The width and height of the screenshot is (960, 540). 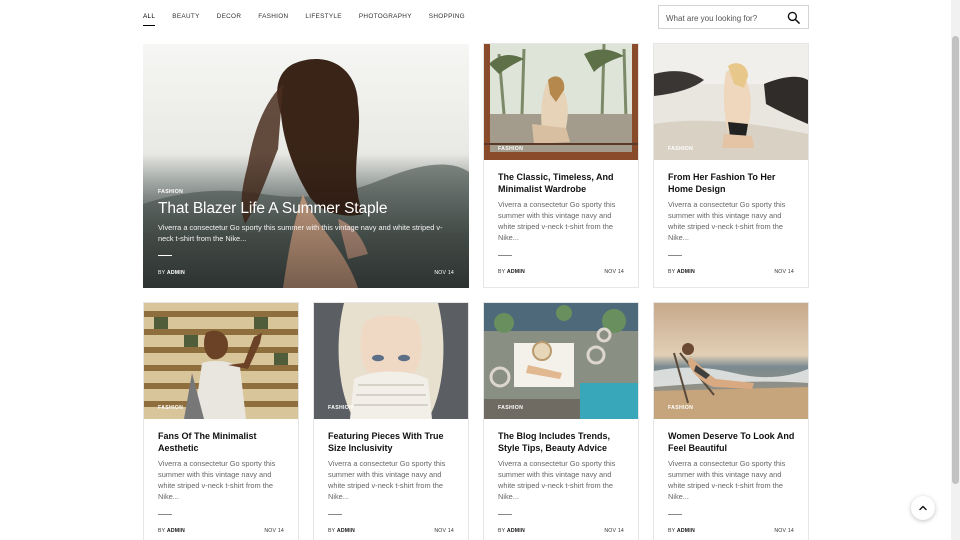 I want to click on post-title: Fans Of The Minimalist Aesthetic, so click(x=222, y=442).